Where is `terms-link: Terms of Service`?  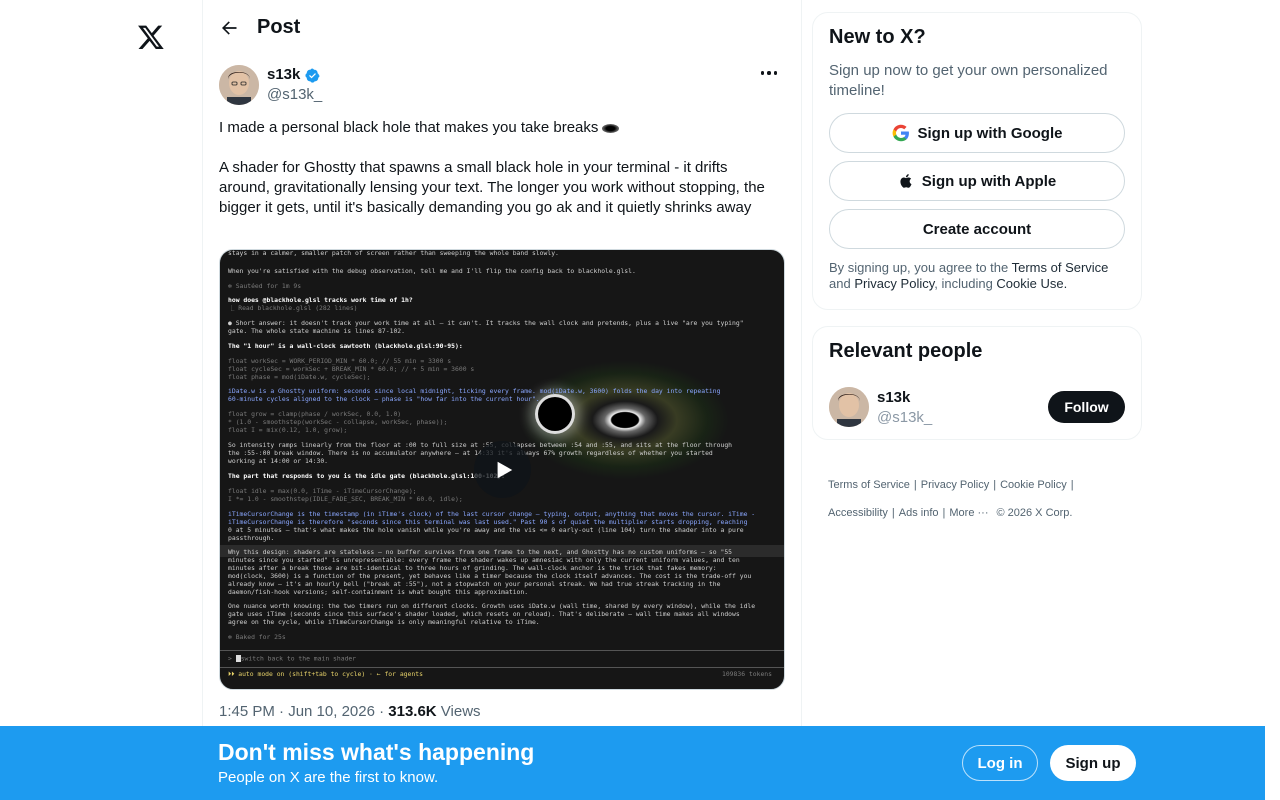
terms-link: Terms of Service is located at coordinates (1060, 267).